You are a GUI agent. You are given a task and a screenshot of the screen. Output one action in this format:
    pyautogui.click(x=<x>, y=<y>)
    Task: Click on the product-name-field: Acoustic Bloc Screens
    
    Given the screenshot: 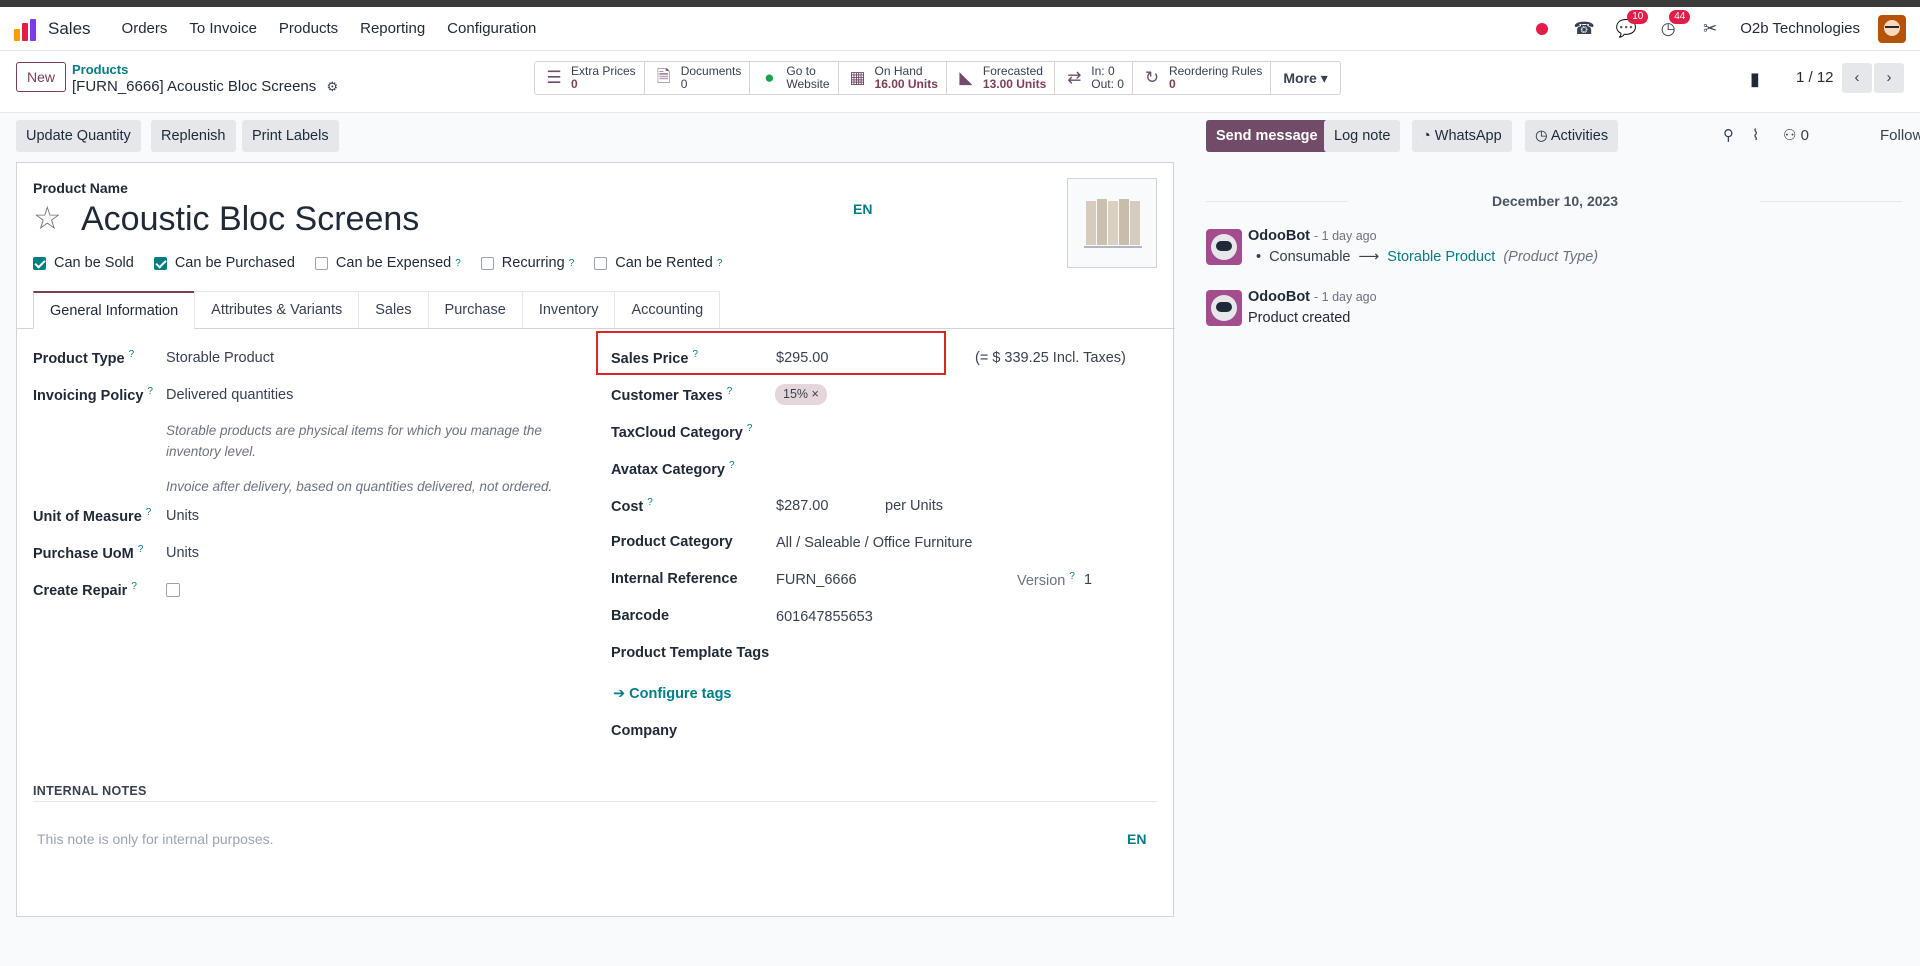 What is the action you would take?
    pyautogui.click(x=250, y=219)
    